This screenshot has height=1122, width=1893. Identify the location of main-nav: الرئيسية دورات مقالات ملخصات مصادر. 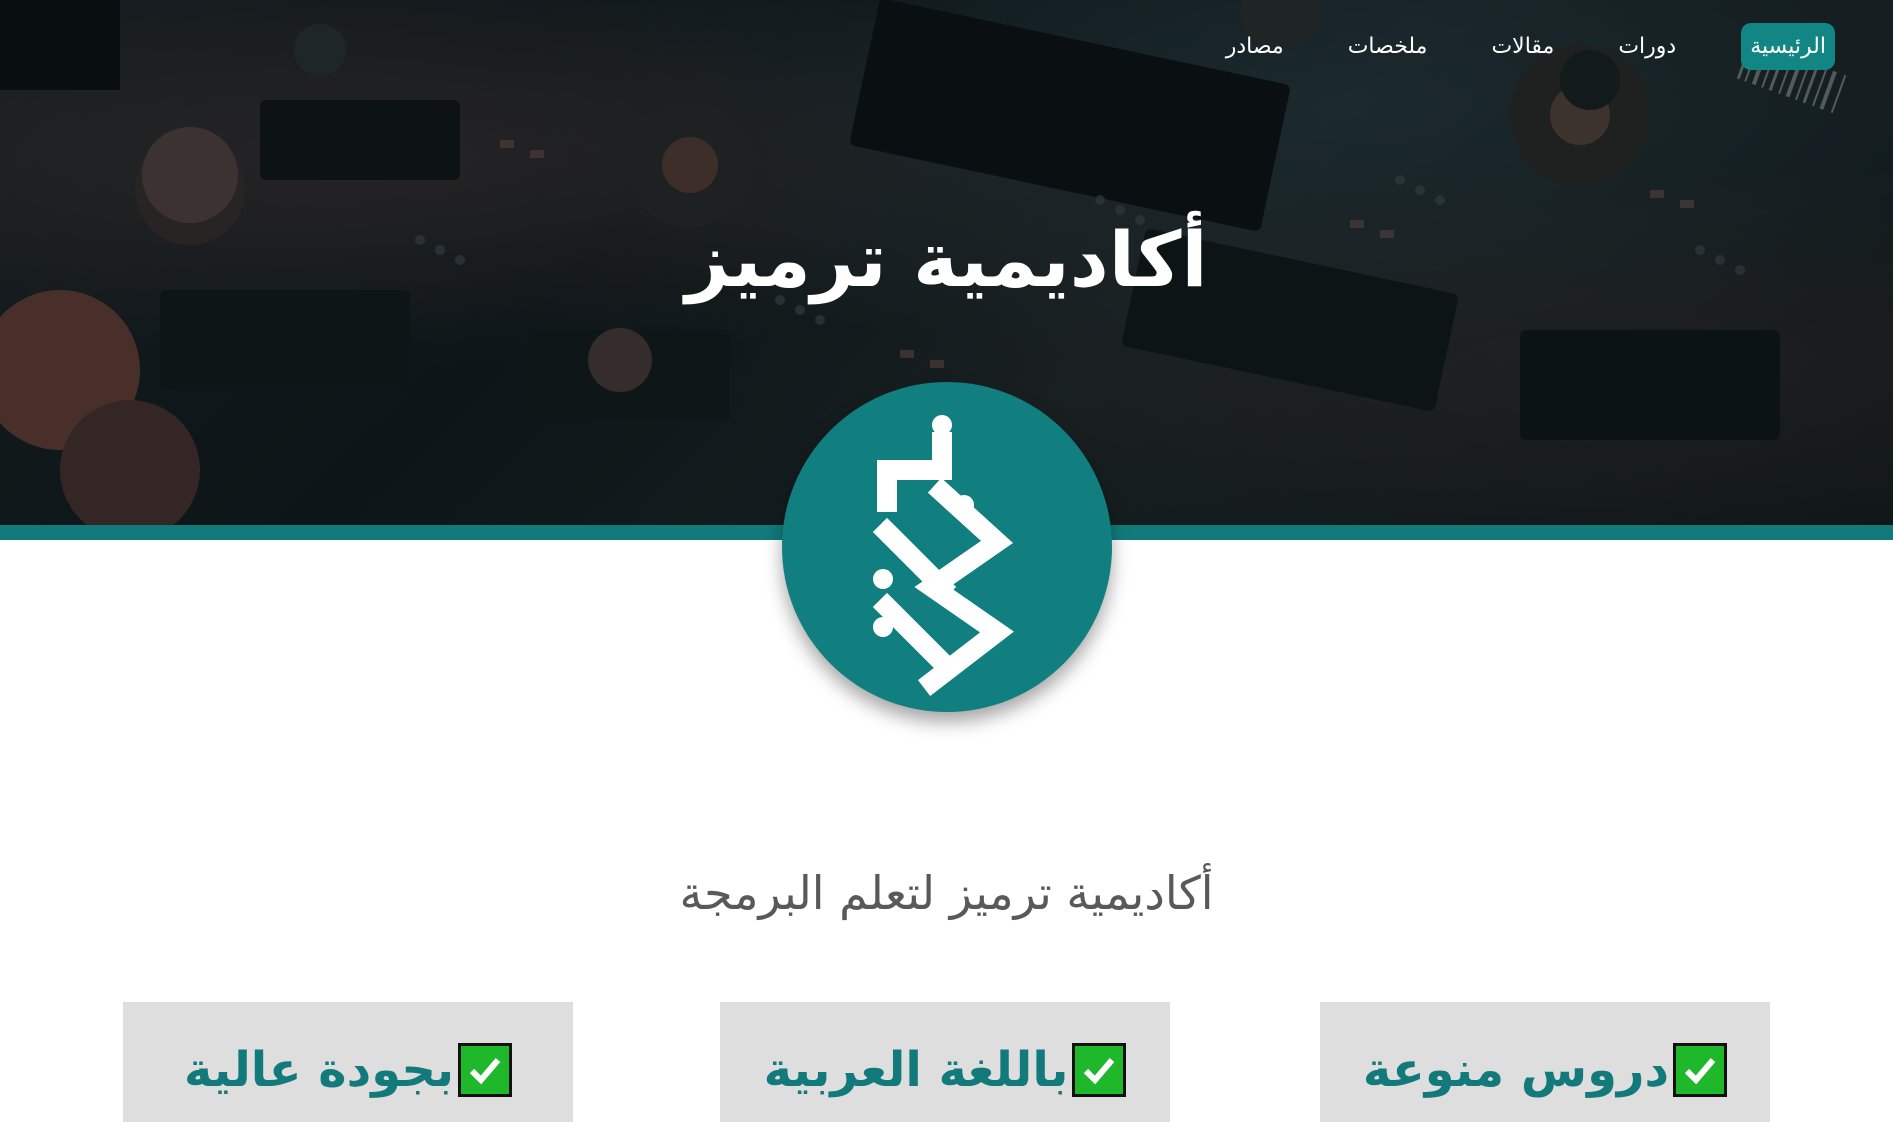
(1526, 46).